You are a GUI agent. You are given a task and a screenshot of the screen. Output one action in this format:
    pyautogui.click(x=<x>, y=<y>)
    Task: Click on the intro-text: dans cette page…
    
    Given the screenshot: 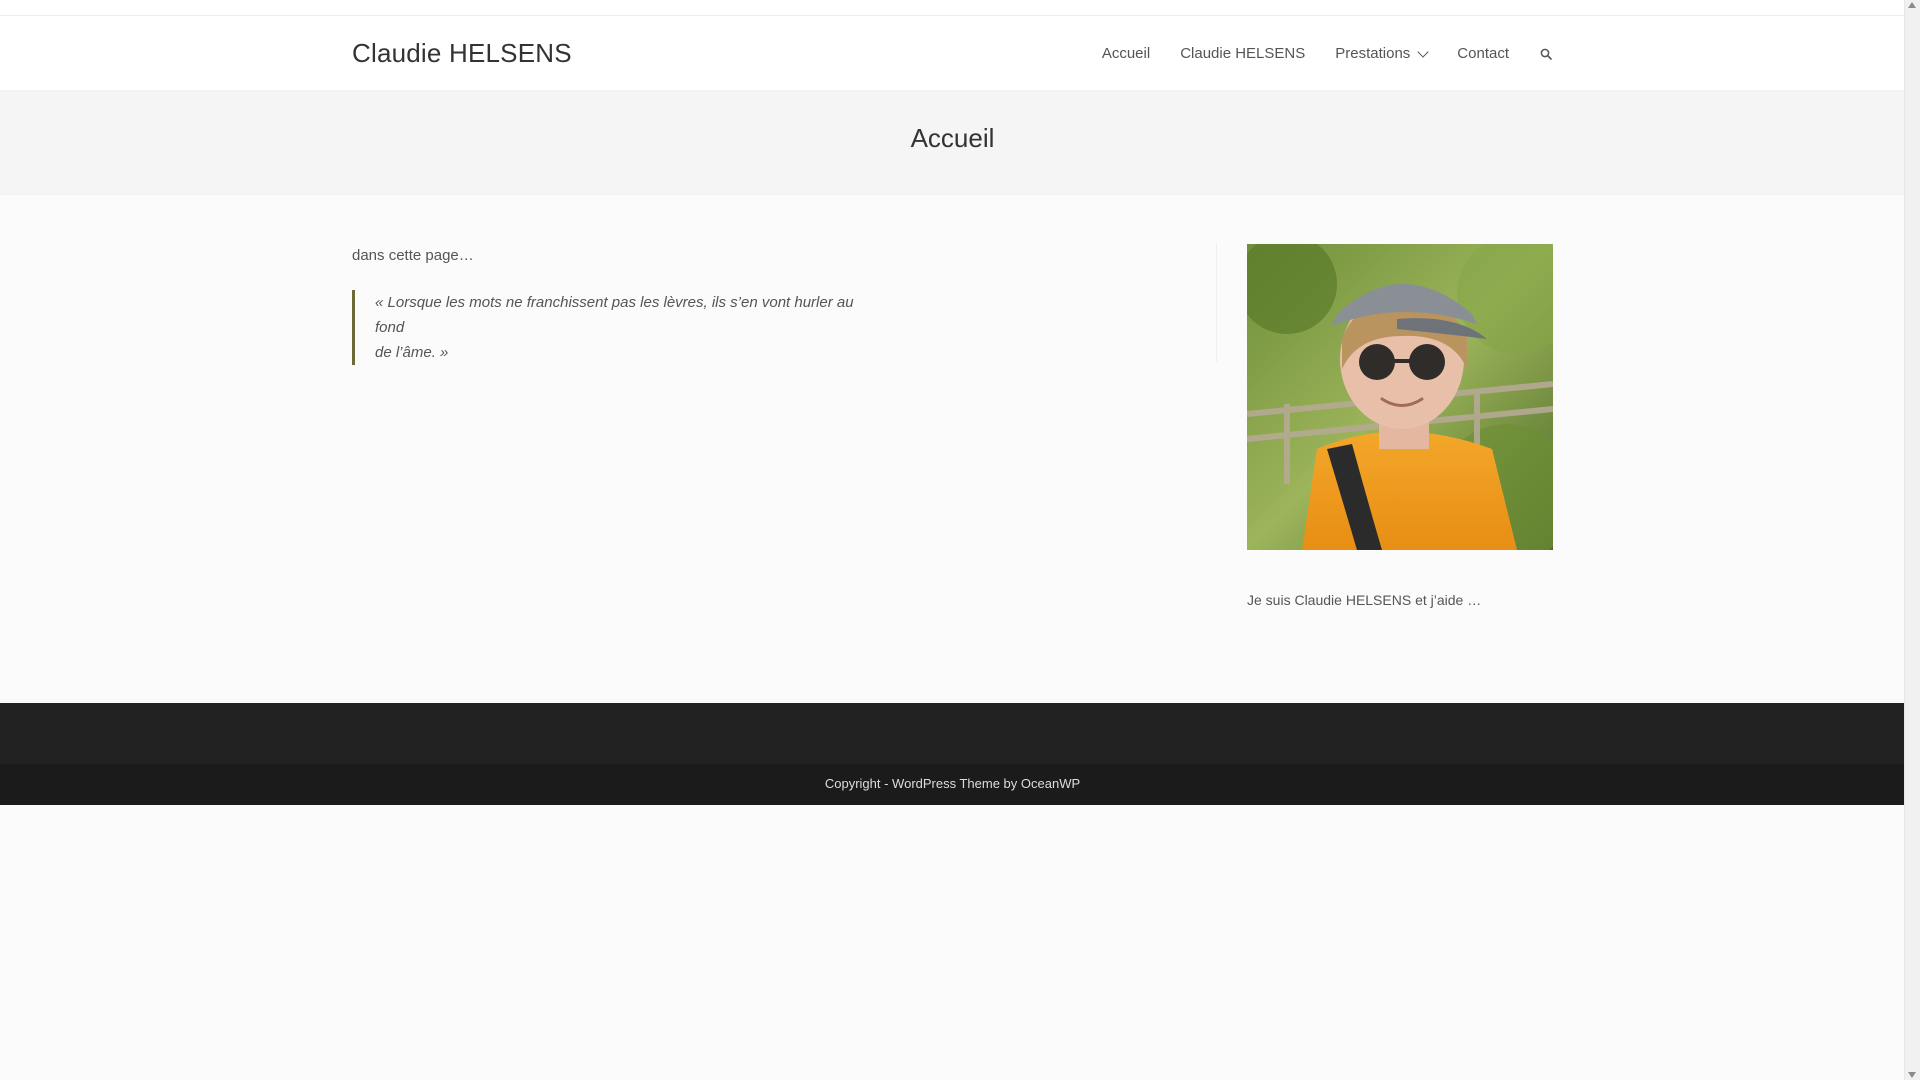 What is the action you would take?
    pyautogui.click(x=413, y=255)
    